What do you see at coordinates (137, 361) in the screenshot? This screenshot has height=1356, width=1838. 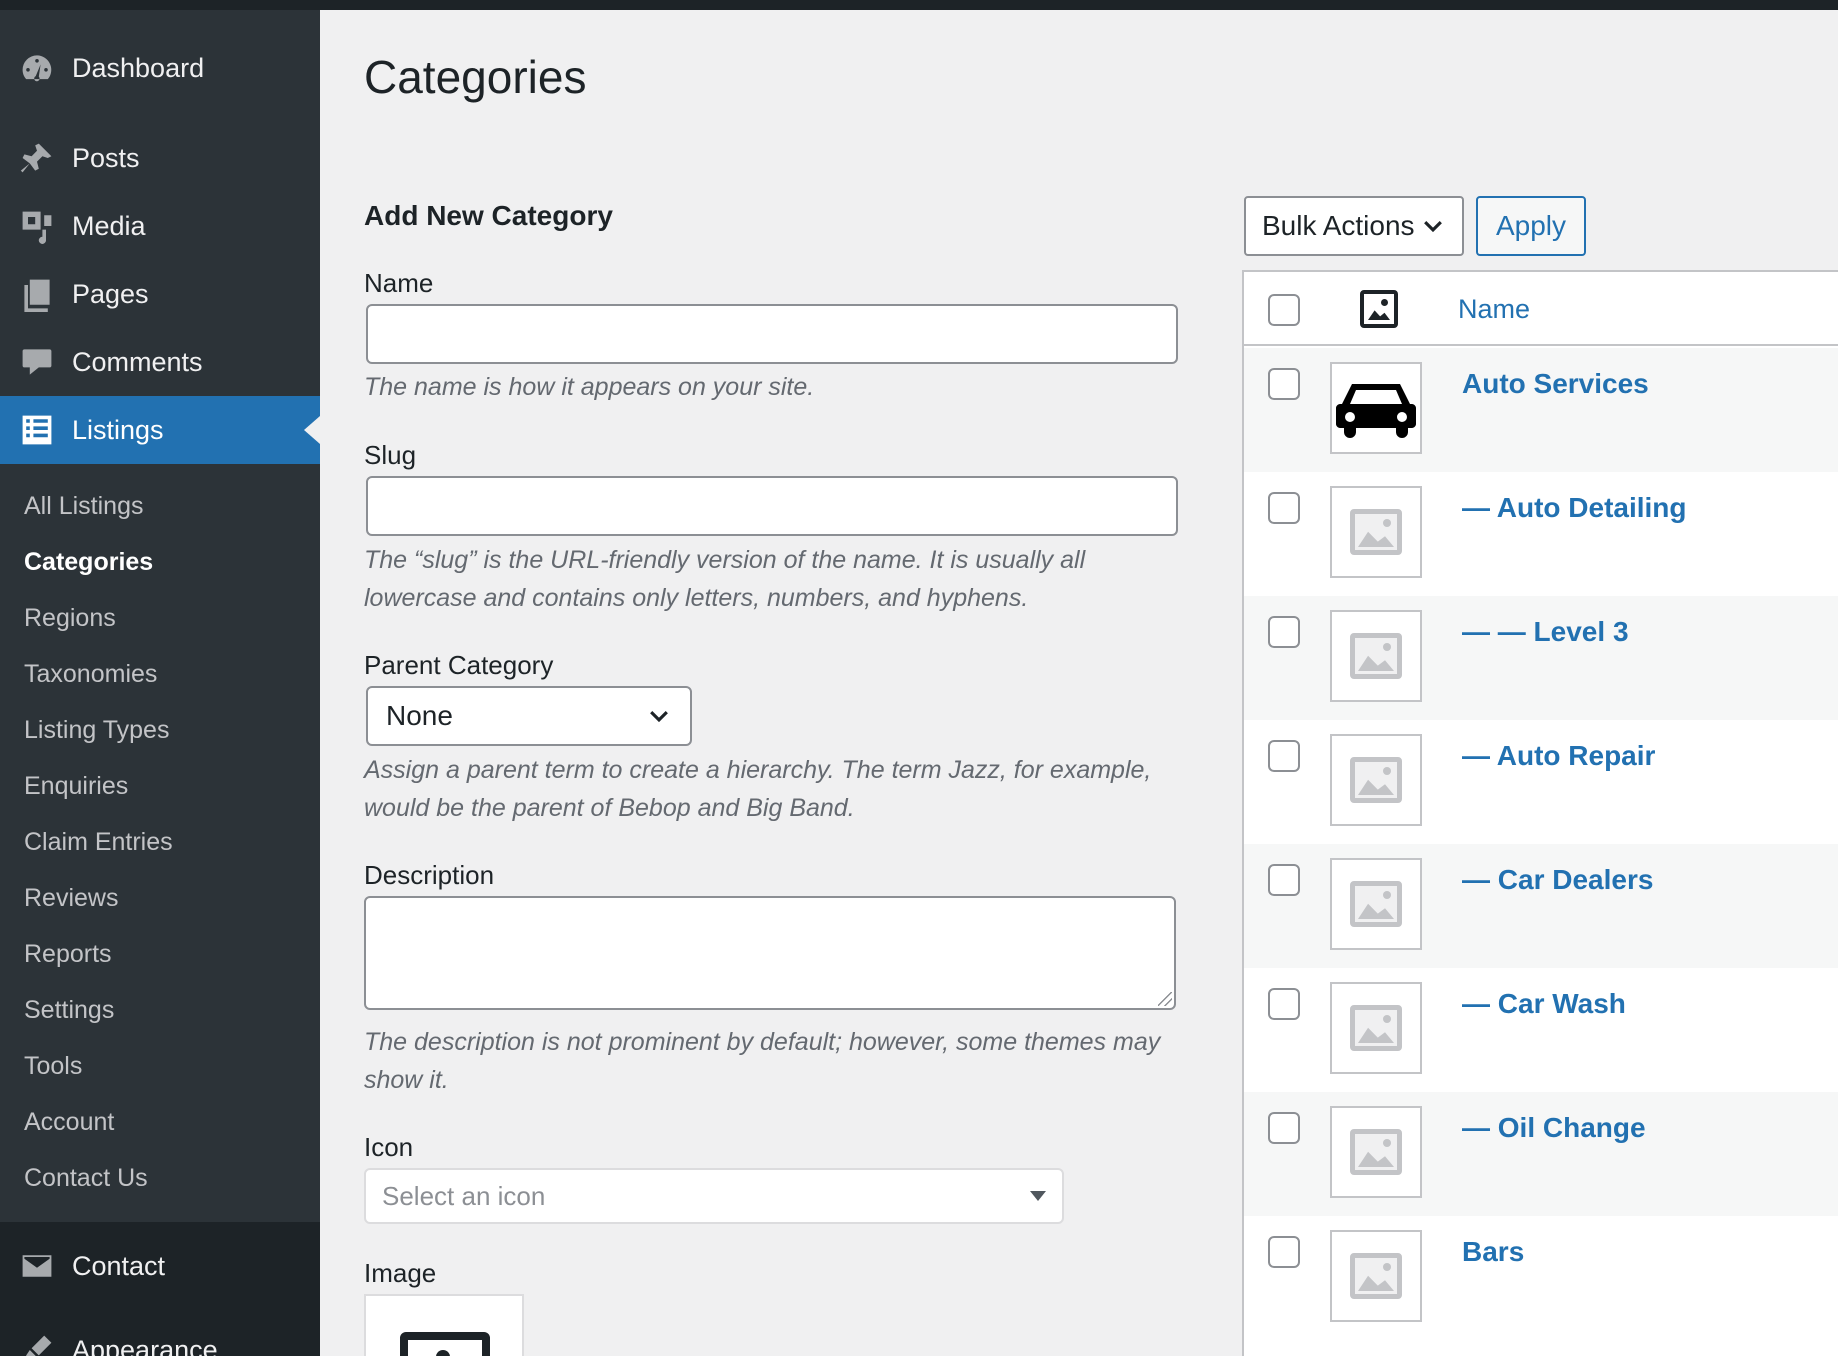 I see `menu-comments-label: Comments` at bounding box center [137, 361].